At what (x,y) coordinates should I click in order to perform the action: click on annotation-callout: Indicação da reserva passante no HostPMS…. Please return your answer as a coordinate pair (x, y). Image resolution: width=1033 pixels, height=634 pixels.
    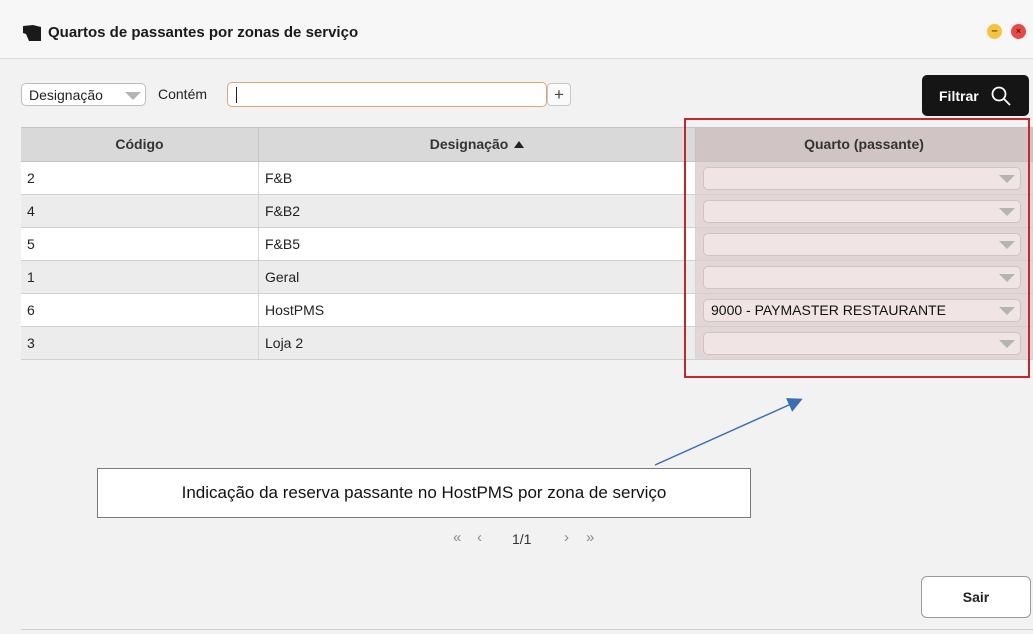
    Looking at the image, I should click on (424, 493).